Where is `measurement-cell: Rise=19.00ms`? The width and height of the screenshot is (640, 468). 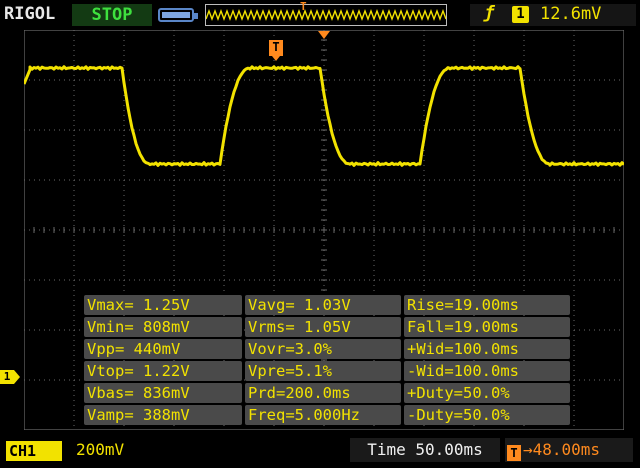 measurement-cell: Rise=19.00ms is located at coordinates (487, 305).